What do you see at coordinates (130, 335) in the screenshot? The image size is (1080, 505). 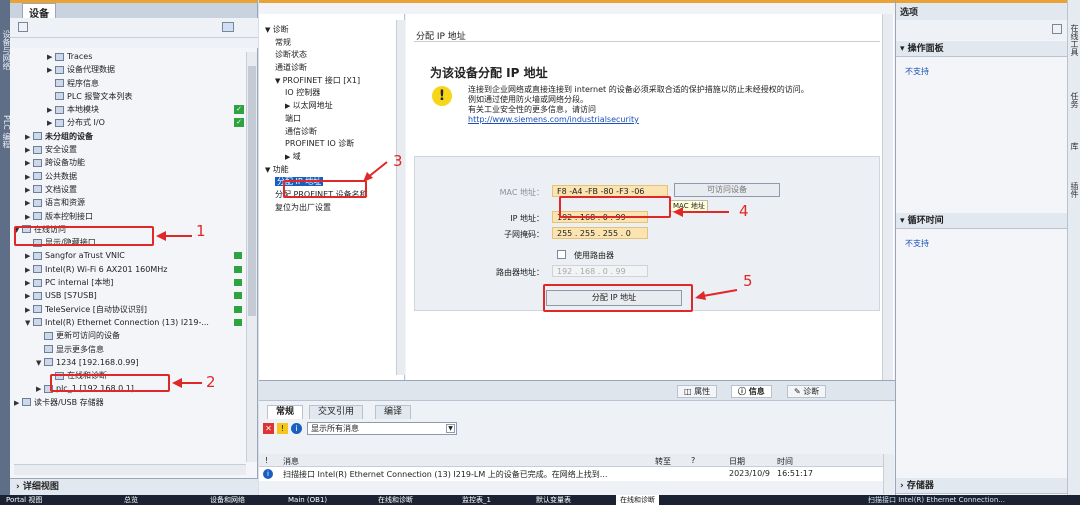 I see `tree-item: 更新可访问的设备` at bounding box center [130, 335].